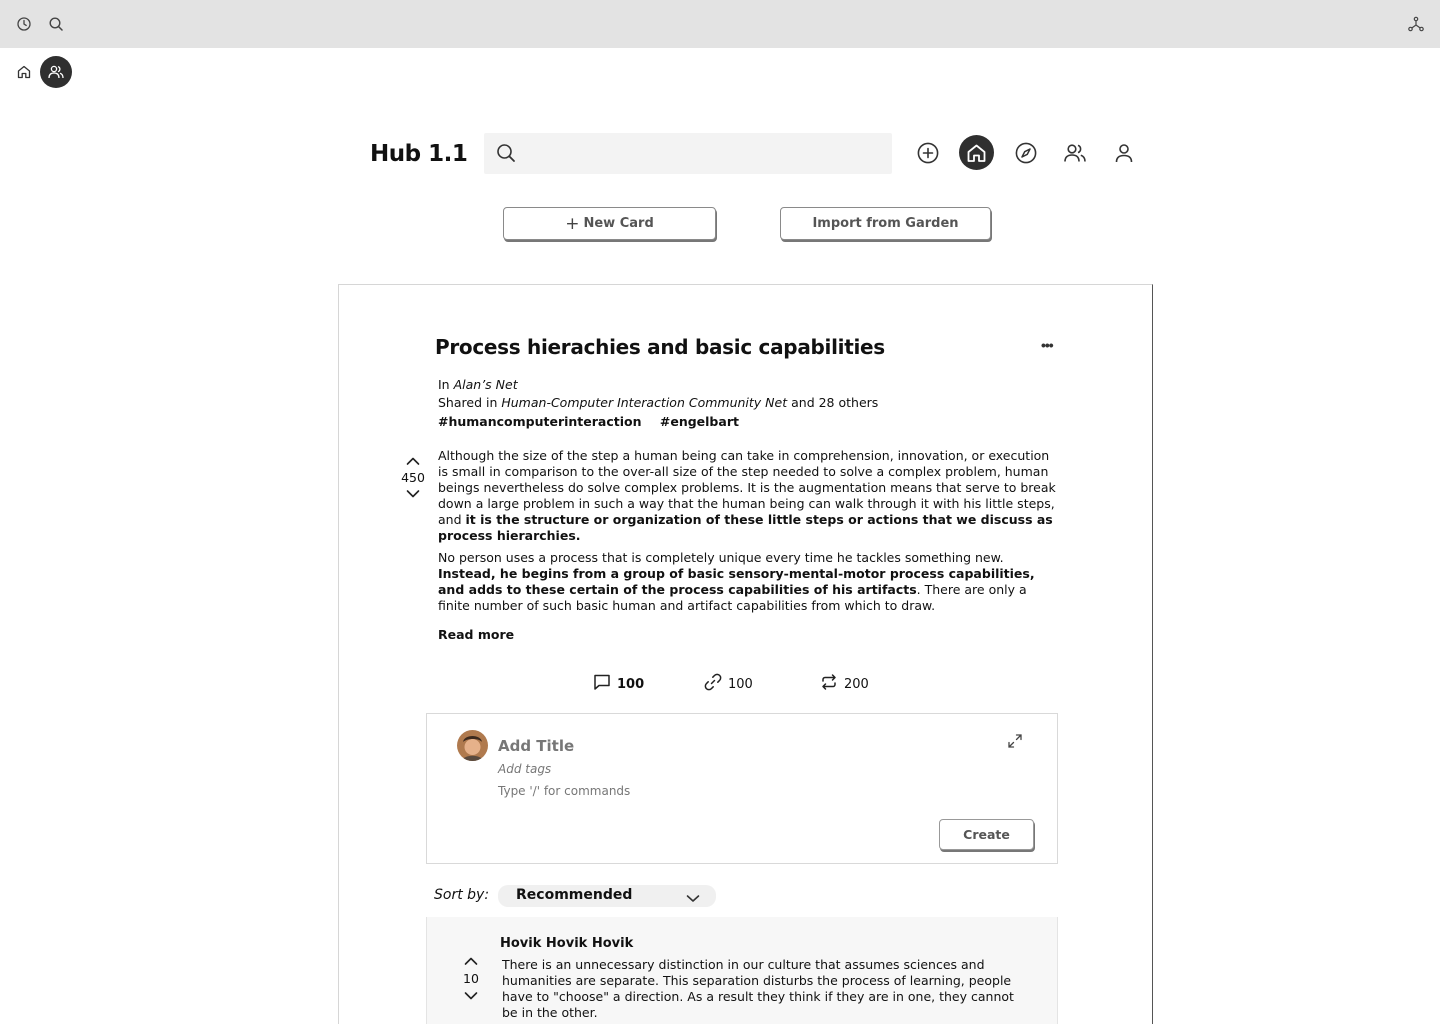  I want to click on new-card-label: New Card, so click(618, 223).